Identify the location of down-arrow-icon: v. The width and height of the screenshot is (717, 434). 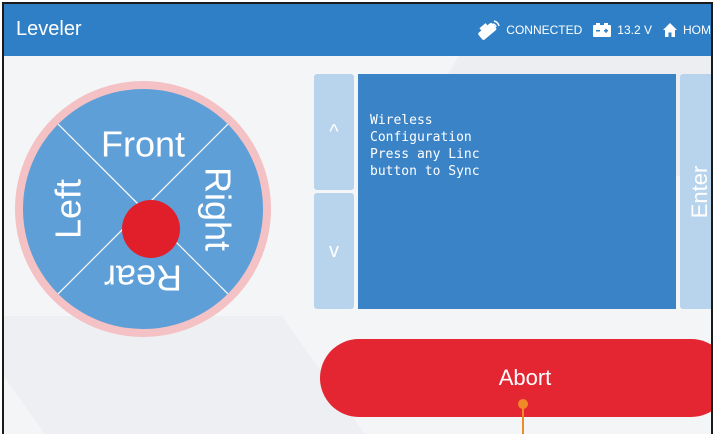
(334, 250).